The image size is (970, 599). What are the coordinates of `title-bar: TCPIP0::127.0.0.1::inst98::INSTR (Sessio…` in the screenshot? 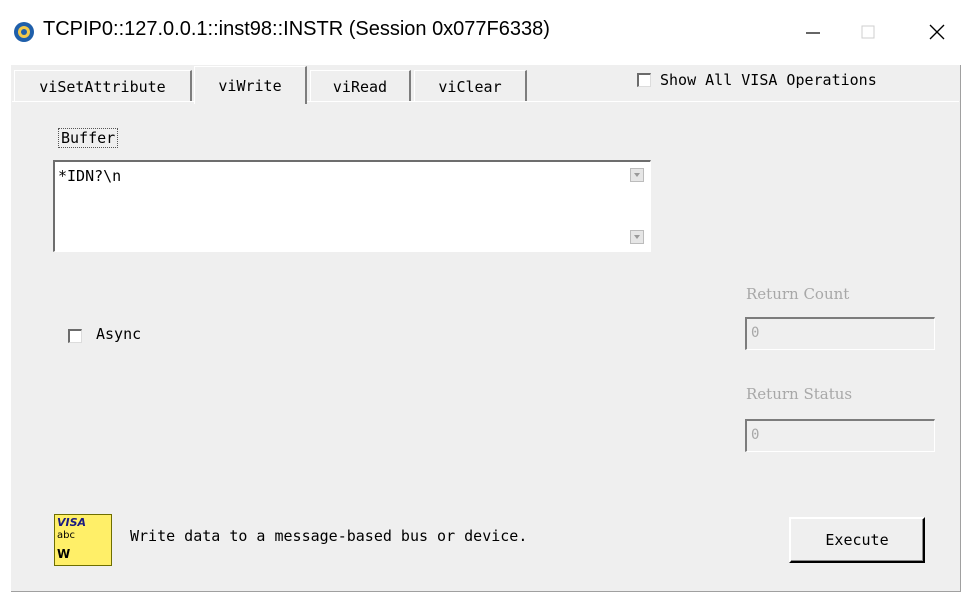 It's located at (485, 32).